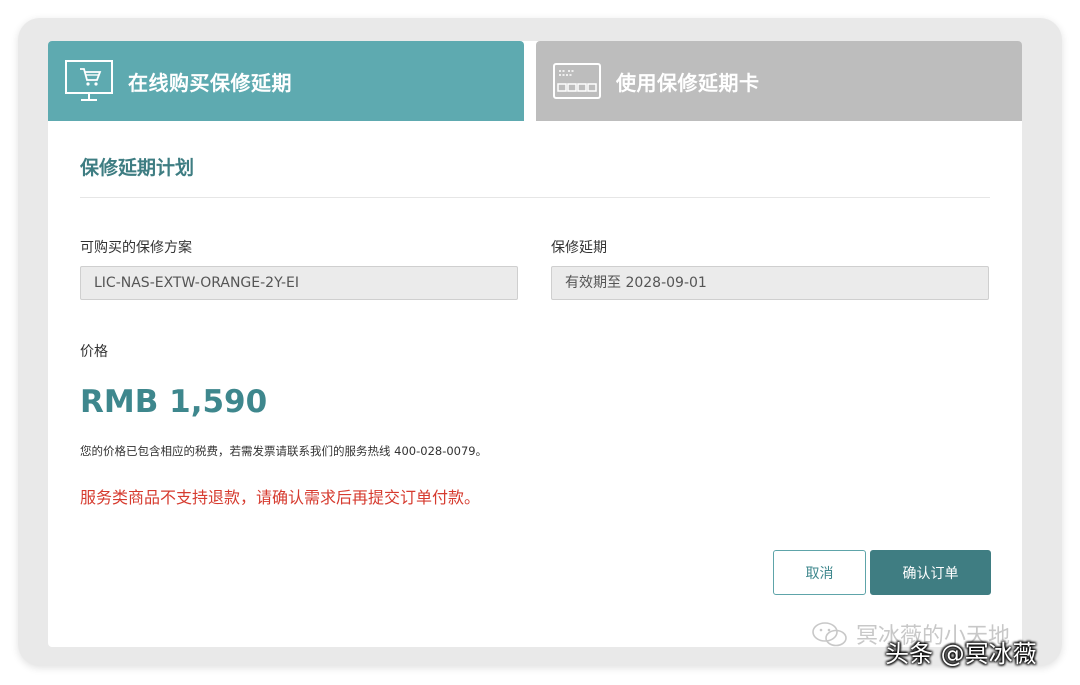 The height and width of the screenshot is (685, 1080). Describe the element at coordinates (89, 81) in the screenshot. I see `cart-monitor-icon` at that location.